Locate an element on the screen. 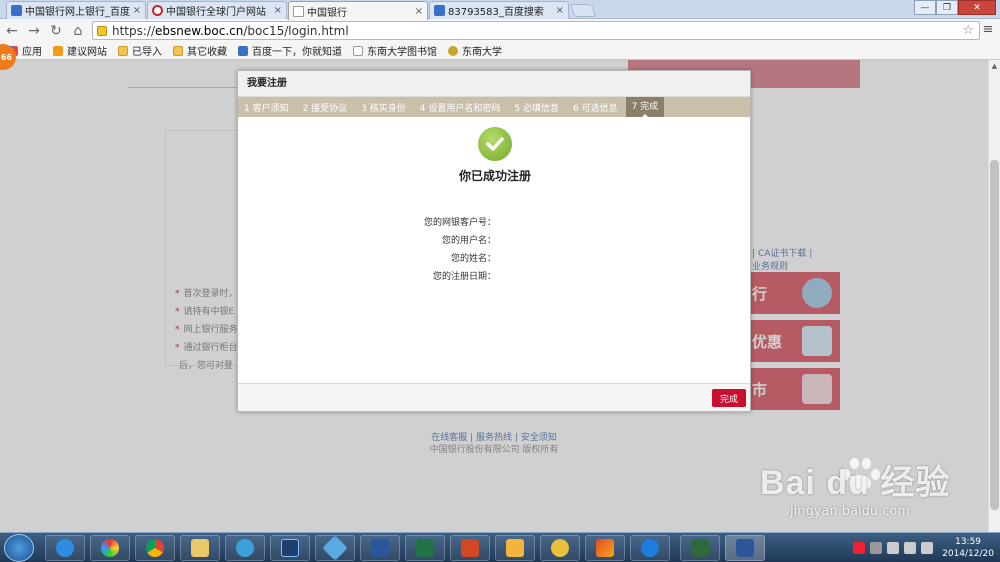 Image resolution: width=1000 pixels, height=562 pixels. feiq-taskbar-icon is located at coordinates (335, 548).